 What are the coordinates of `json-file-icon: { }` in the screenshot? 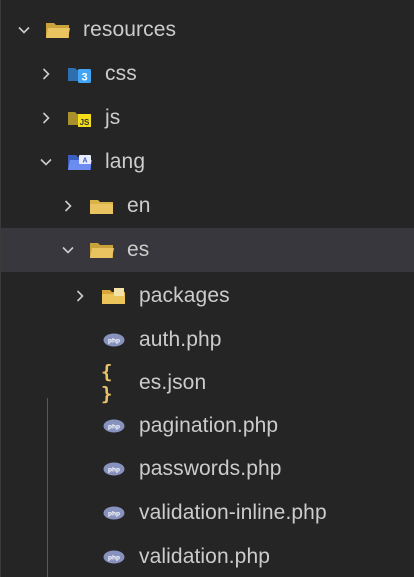 It's located at (107, 383).